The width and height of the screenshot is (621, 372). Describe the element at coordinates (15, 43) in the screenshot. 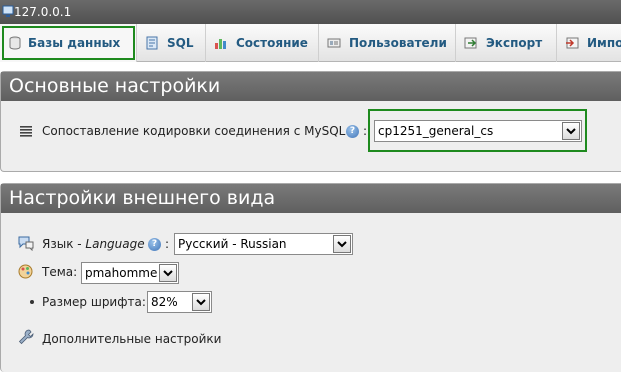

I see `database-icon` at that location.